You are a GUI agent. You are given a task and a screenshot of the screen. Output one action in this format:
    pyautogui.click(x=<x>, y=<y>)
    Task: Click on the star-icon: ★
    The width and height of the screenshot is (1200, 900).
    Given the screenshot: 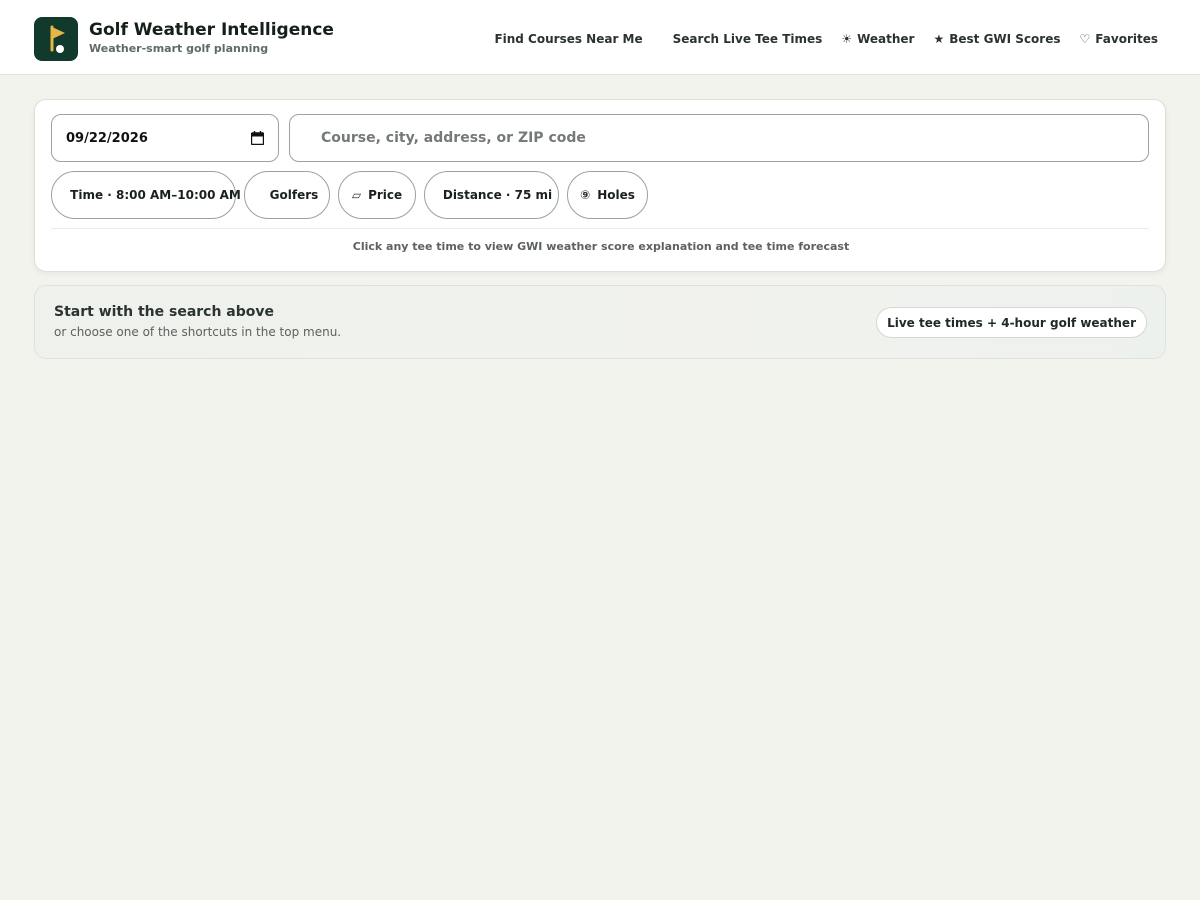 What is the action you would take?
    pyautogui.click(x=939, y=39)
    